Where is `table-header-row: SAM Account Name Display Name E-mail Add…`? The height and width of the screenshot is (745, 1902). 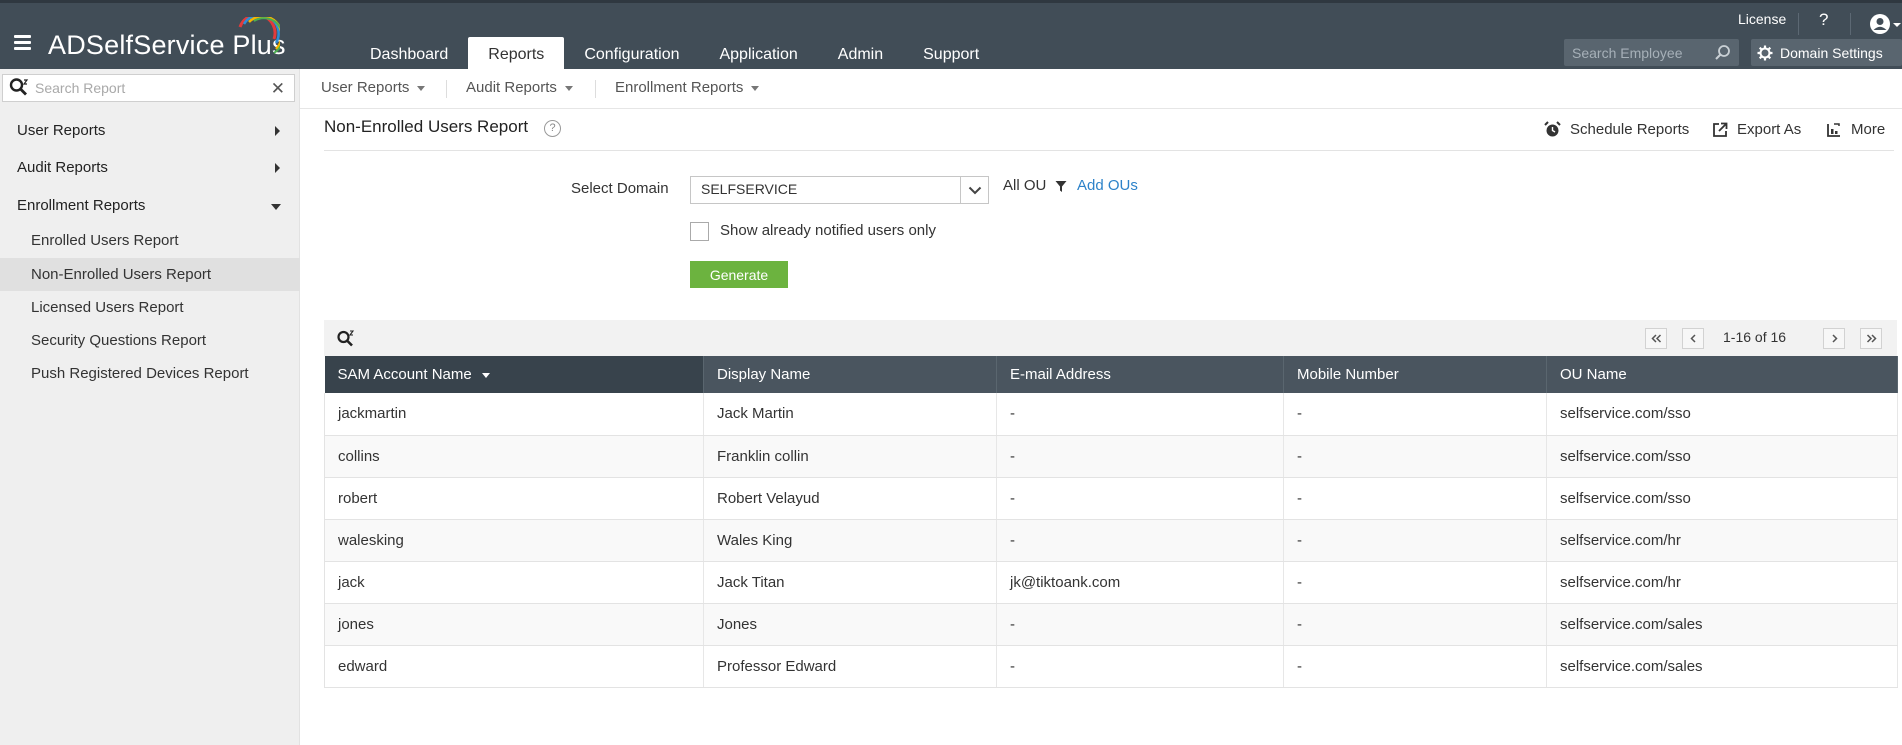
table-header-row: SAM Account Name Display Name E-mail Add… is located at coordinates (1111, 374).